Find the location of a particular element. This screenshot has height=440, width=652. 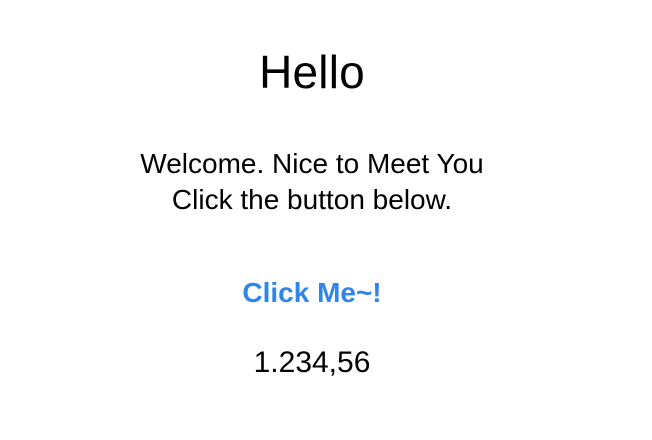

welcome-line: Welcome. Nice to Meet You is located at coordinates (312, 163).